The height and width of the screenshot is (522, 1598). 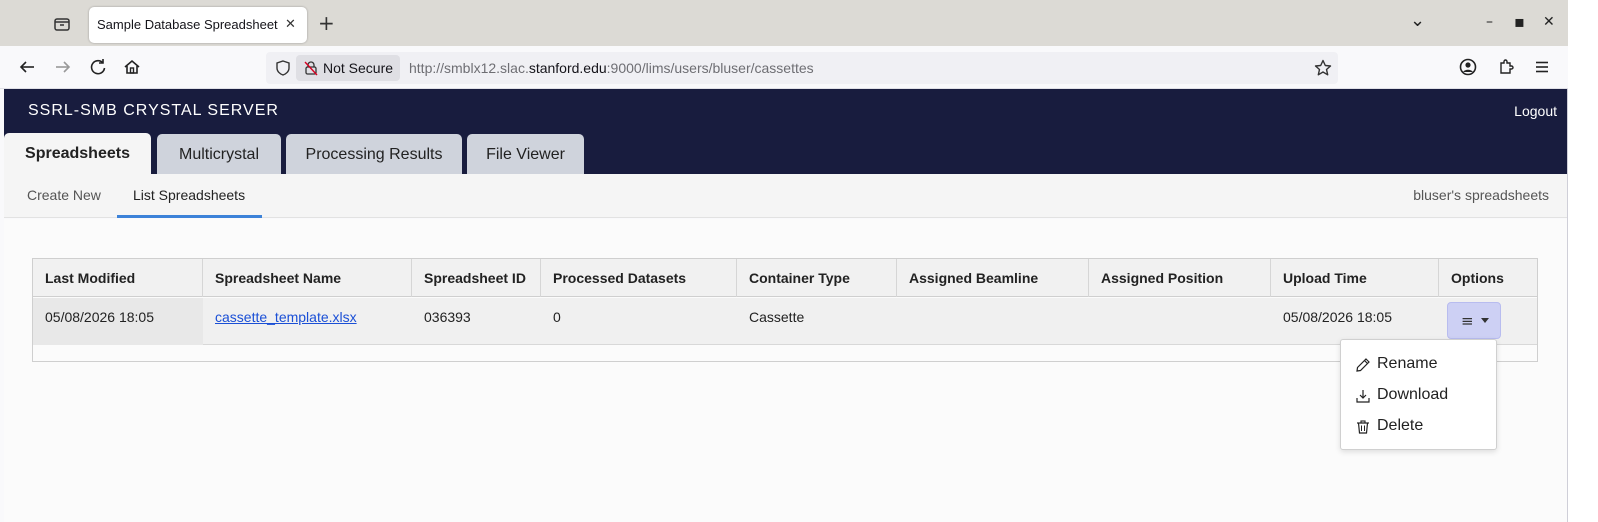 What do you see at coordinates (1583, 261) in the screenshot?
I see `page-edge` at bounding box center [1583, 261].